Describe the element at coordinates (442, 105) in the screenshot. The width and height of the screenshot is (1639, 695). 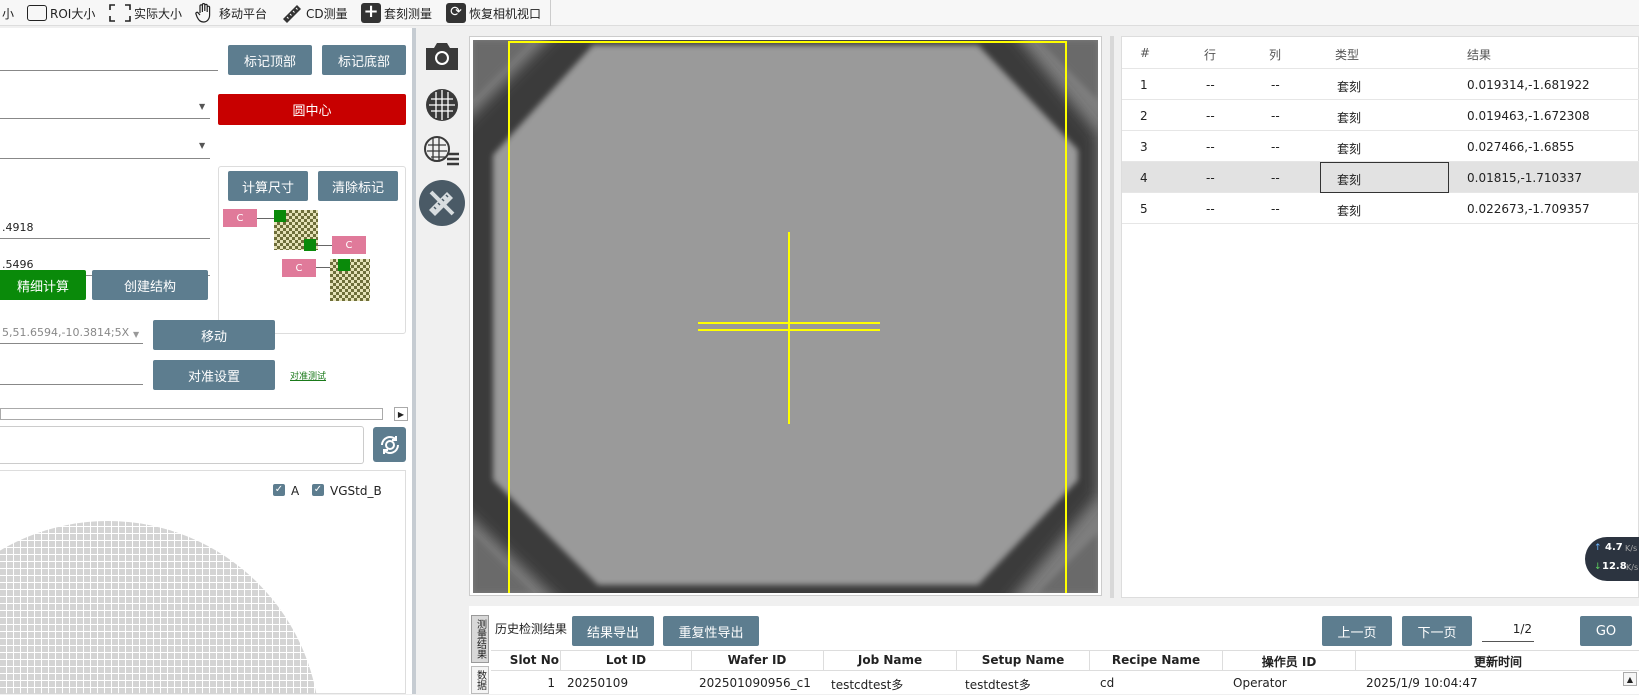
I see `grid-icon` at that location.